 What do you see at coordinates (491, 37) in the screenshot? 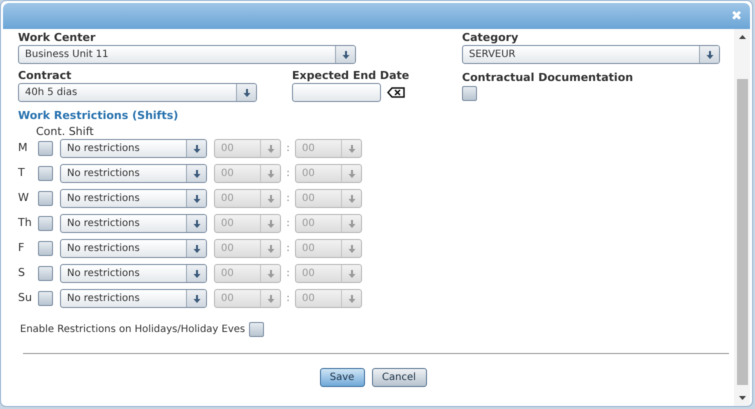
I see `field-label: Category` at bounding box center [491, 37].